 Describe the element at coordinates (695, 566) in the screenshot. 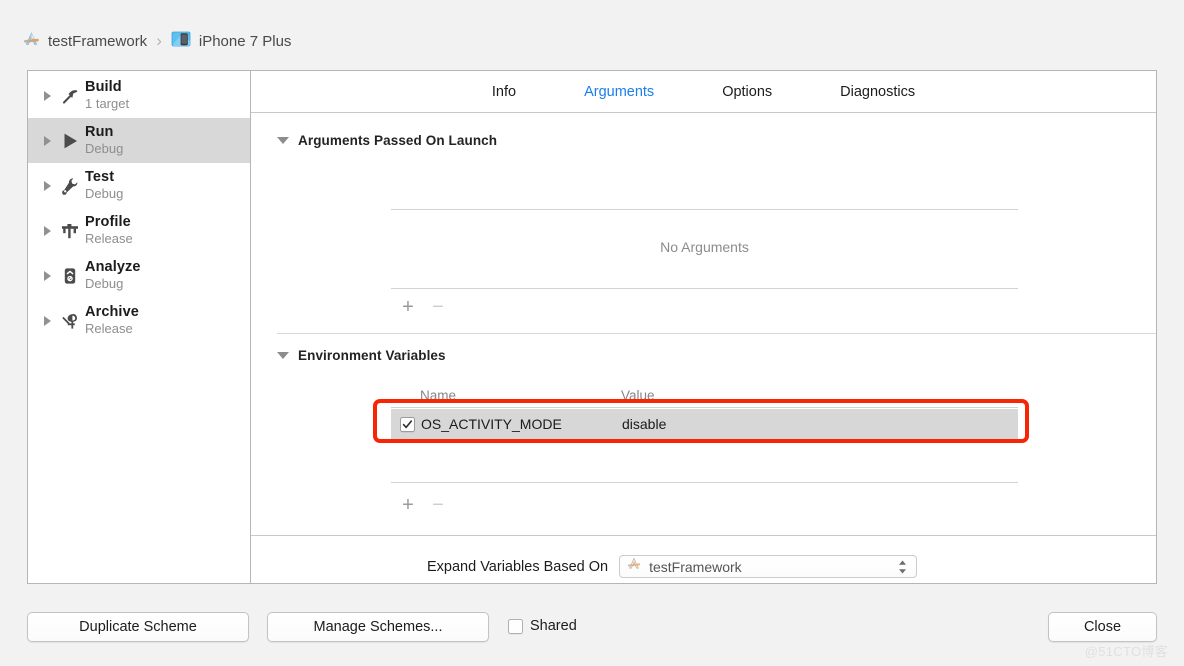

I see `expand-variables-value: testFramework` at that location.